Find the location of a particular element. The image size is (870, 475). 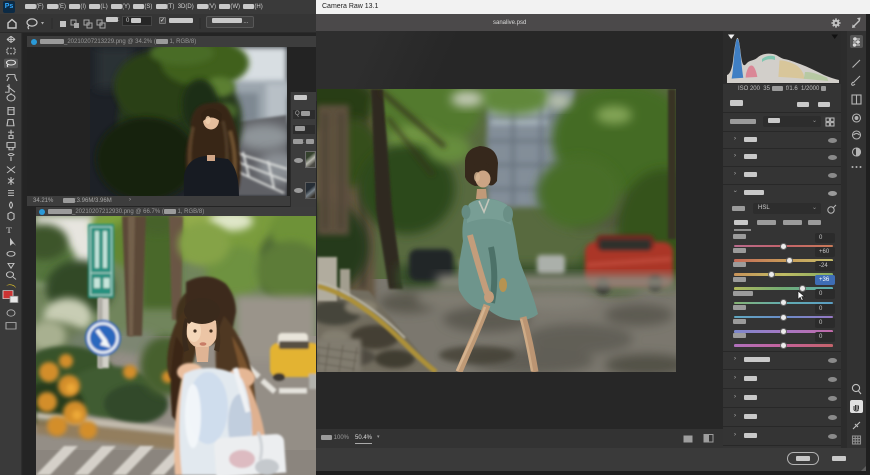

svg-text: T is located at coordinates (9, 230).